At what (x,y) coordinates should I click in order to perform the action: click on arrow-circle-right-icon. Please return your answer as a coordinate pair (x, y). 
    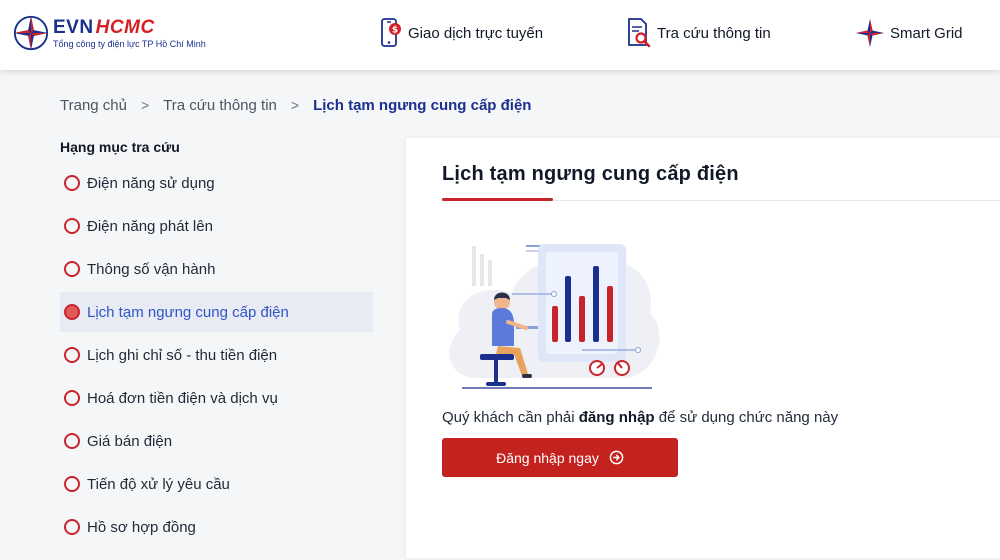
    Looking at the image, I should click on (616, 457).